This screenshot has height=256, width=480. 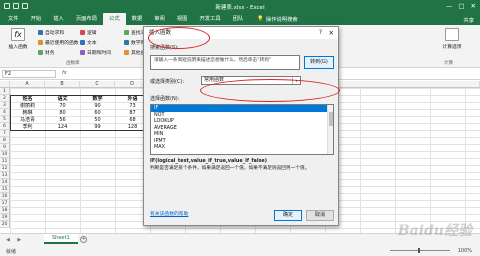 I want to click on table-cell: 90, so click(x=97, y=106).